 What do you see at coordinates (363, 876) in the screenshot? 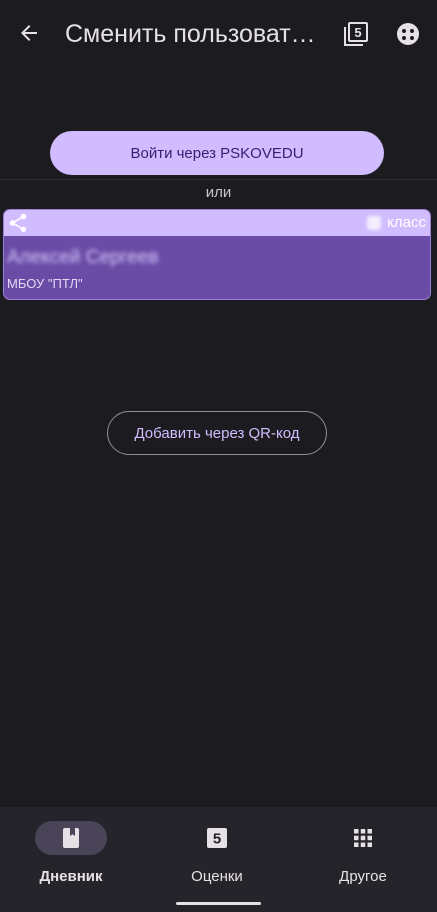
I see `nav-label: Другое` at bounding box center [363, 876].